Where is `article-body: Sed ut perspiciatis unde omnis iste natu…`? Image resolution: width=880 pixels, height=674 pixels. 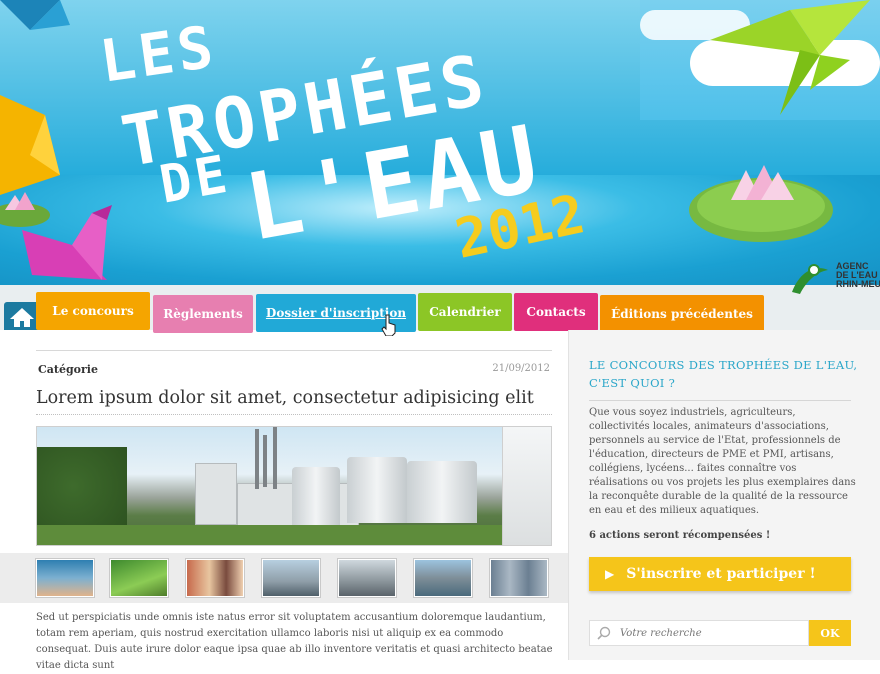 article-body: Sed ut perspiciatis unde omnis iste natu… is located at coordinates (294, 641).